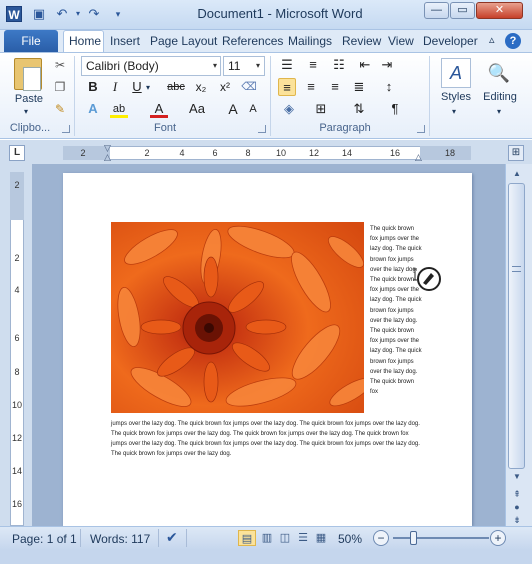 This screenshot has height=564, width=532. Describe the element at coordinates (345, 128) in the screenshot. I see `paragraph-group-label: Paragraph` at that location.